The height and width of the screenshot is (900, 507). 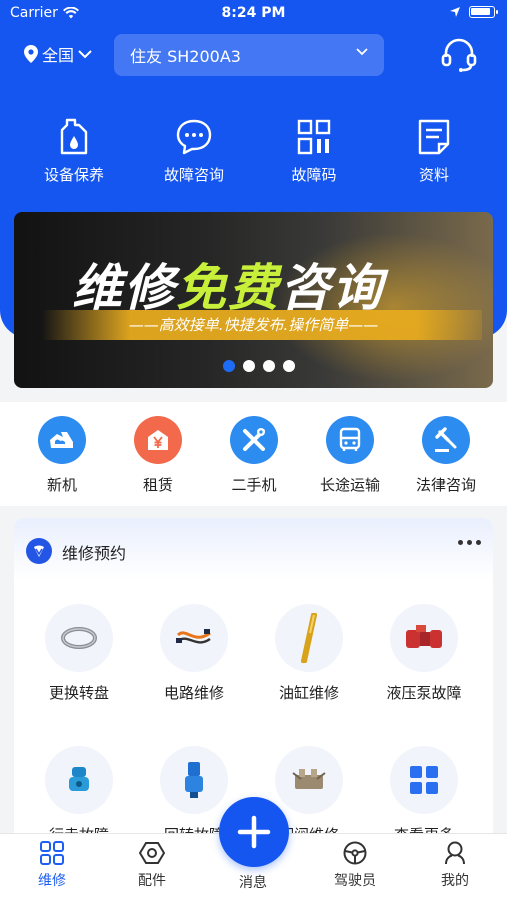 What do you see at coordinates (94, 553) in the screenshot?
I see `card-title: 维修预约` at bounding box center [94, 553].